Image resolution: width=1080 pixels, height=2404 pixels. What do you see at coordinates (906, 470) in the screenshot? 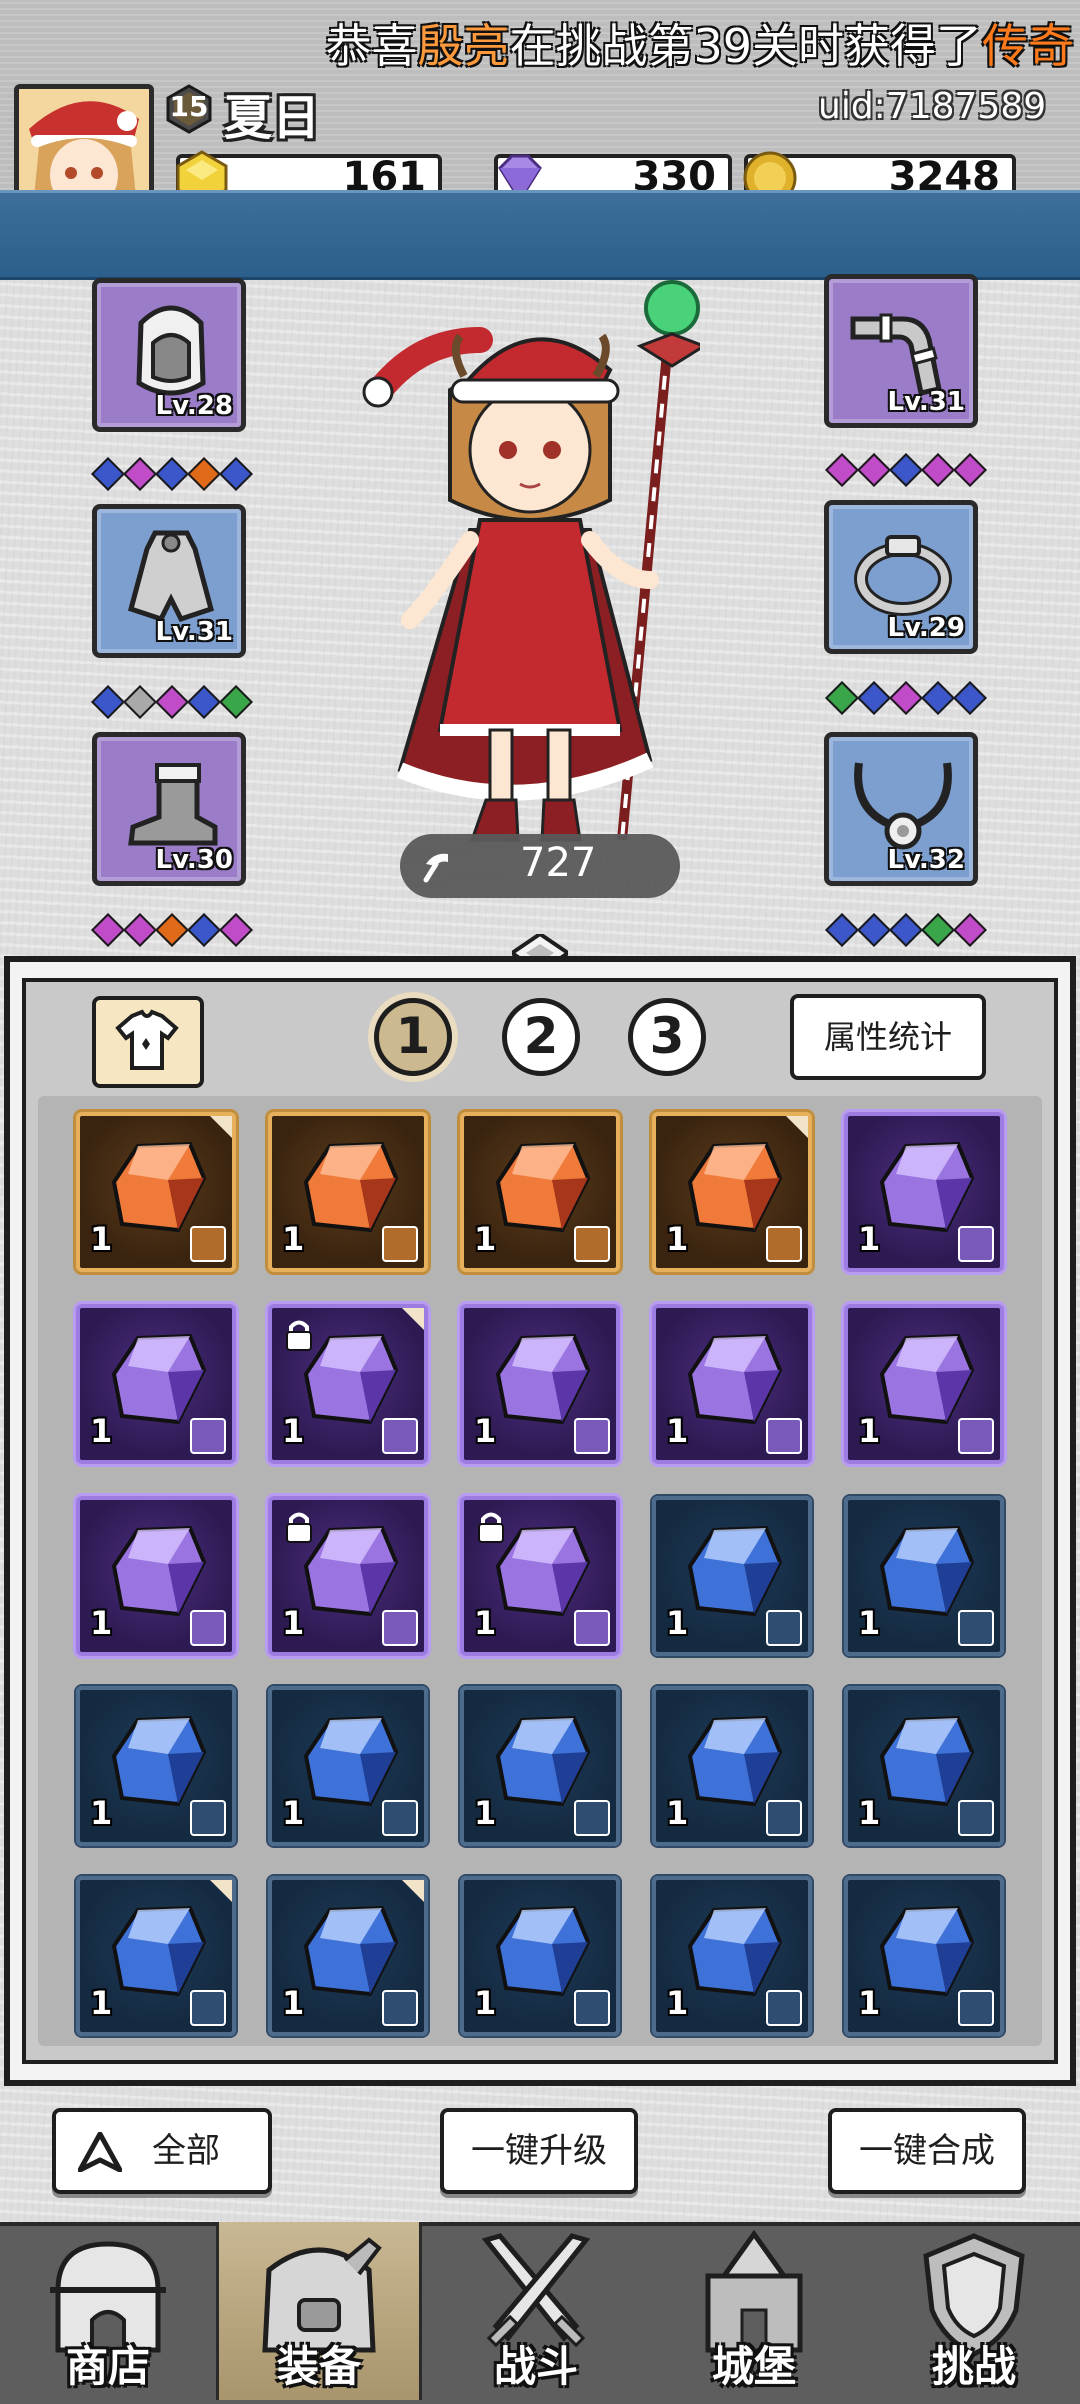
I see `gem-row-weapon` at bounding box center [906, 470].